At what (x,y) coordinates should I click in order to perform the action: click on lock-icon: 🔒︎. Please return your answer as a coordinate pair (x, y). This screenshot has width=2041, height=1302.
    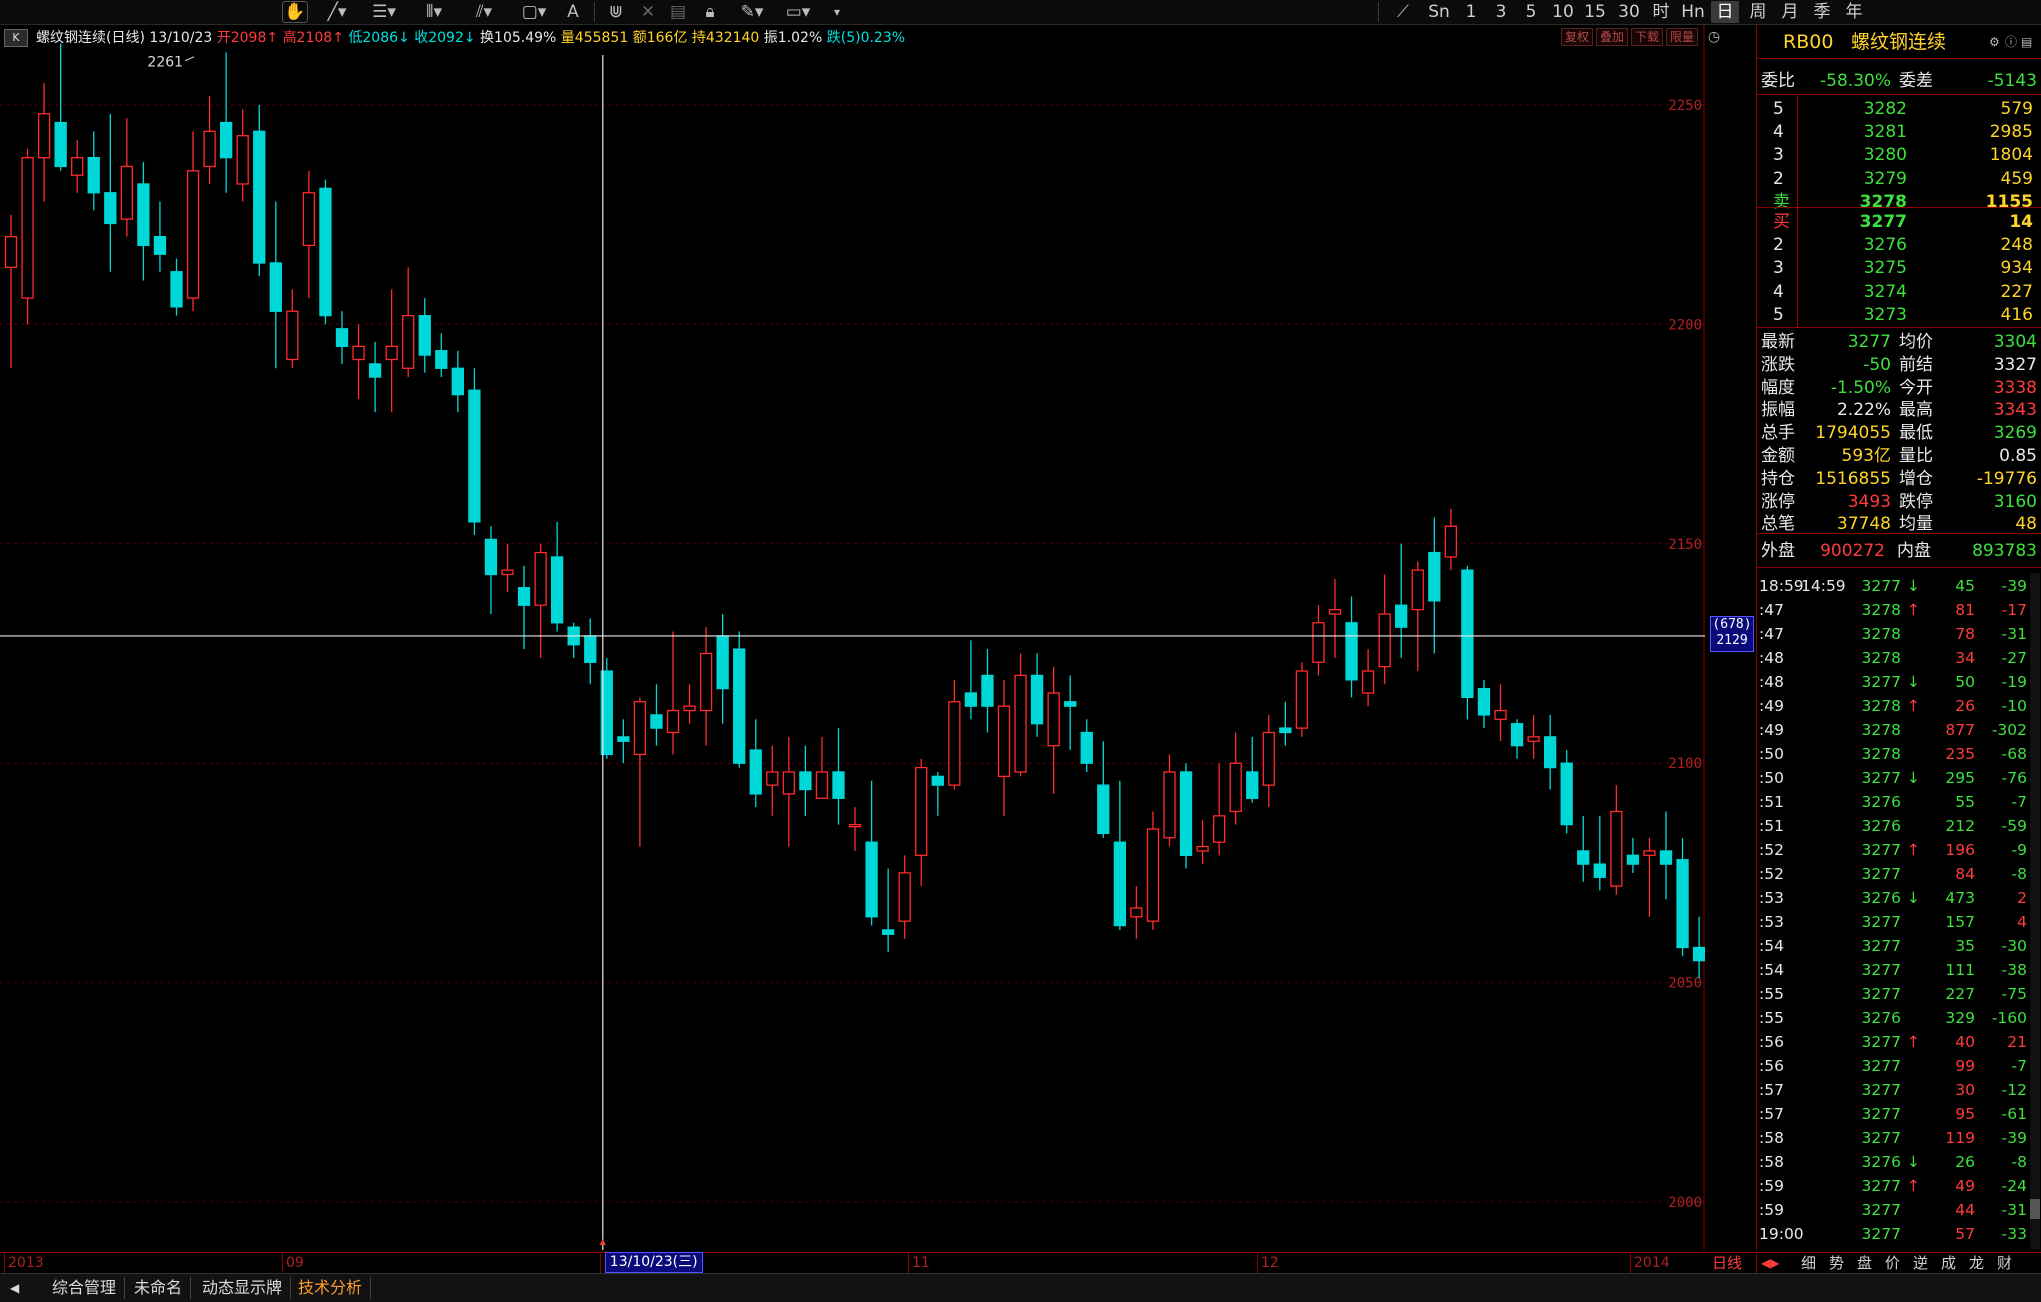
    Looking at the image, I should click on (710, 12).